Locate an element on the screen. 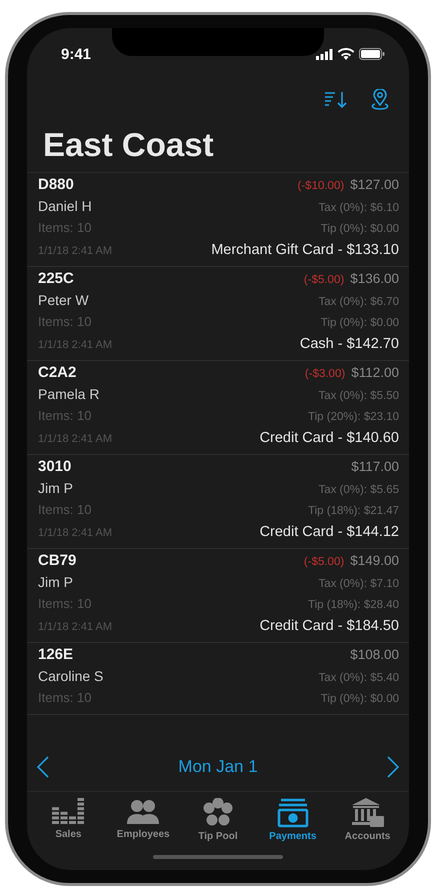 This screenshot has height=895, width=436. employee-name: Caroline S is located at coordinates (71, 676).